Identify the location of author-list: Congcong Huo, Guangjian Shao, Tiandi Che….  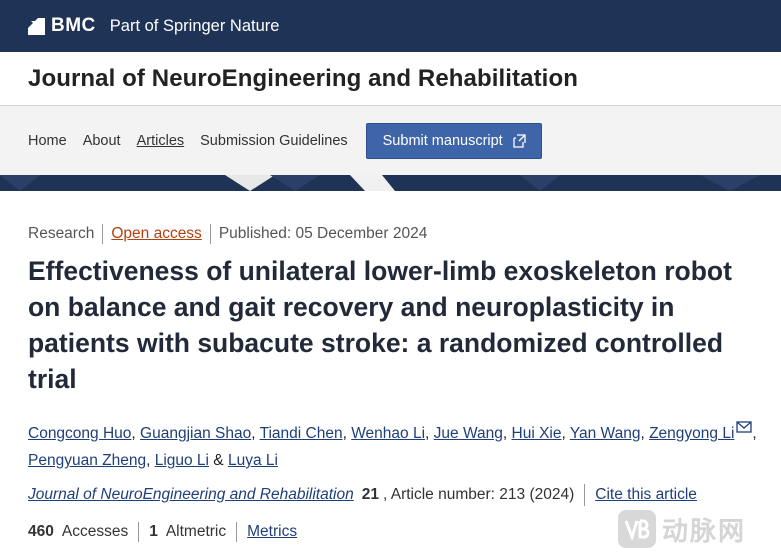
(400, 444).